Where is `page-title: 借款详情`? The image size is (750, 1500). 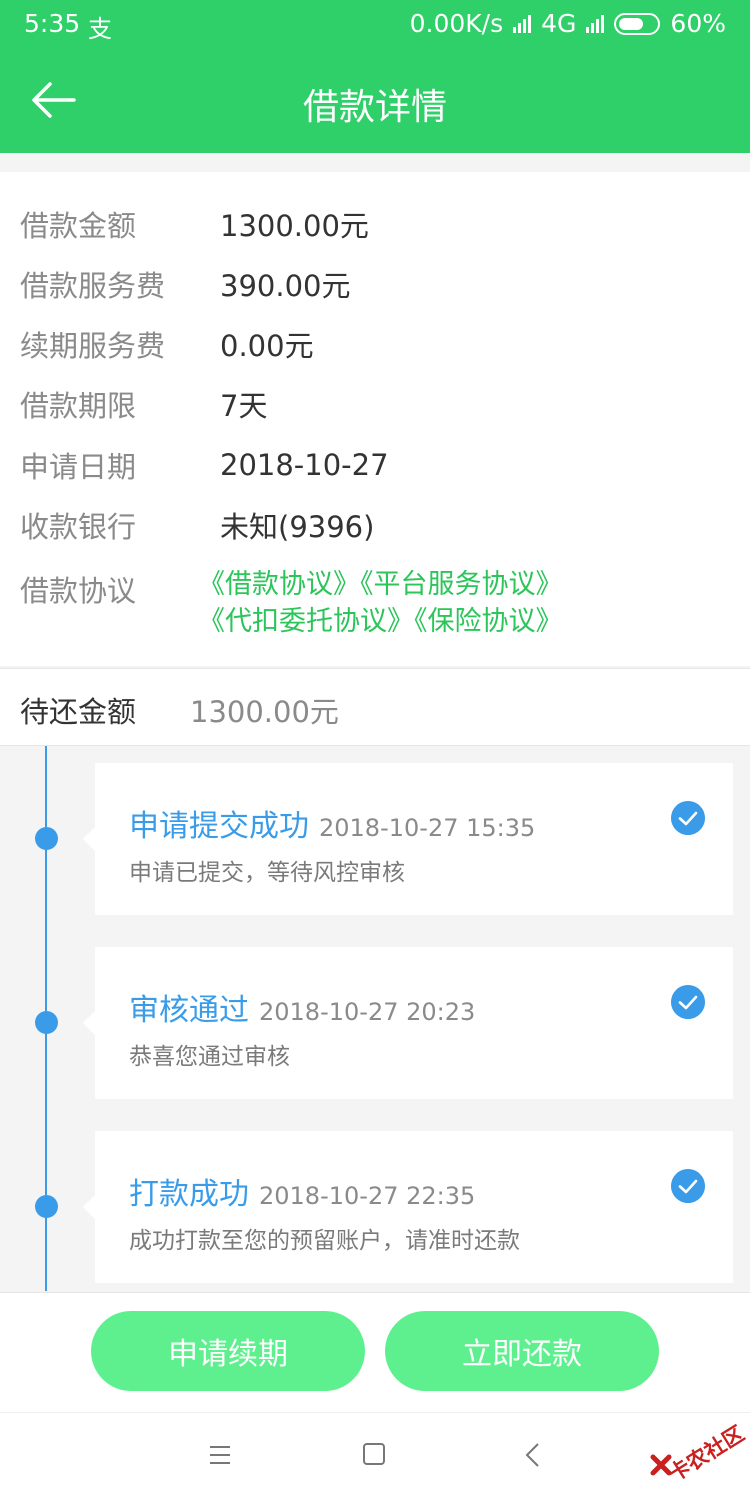 page-title: 借款详情 is located at coordinates (374, 107).